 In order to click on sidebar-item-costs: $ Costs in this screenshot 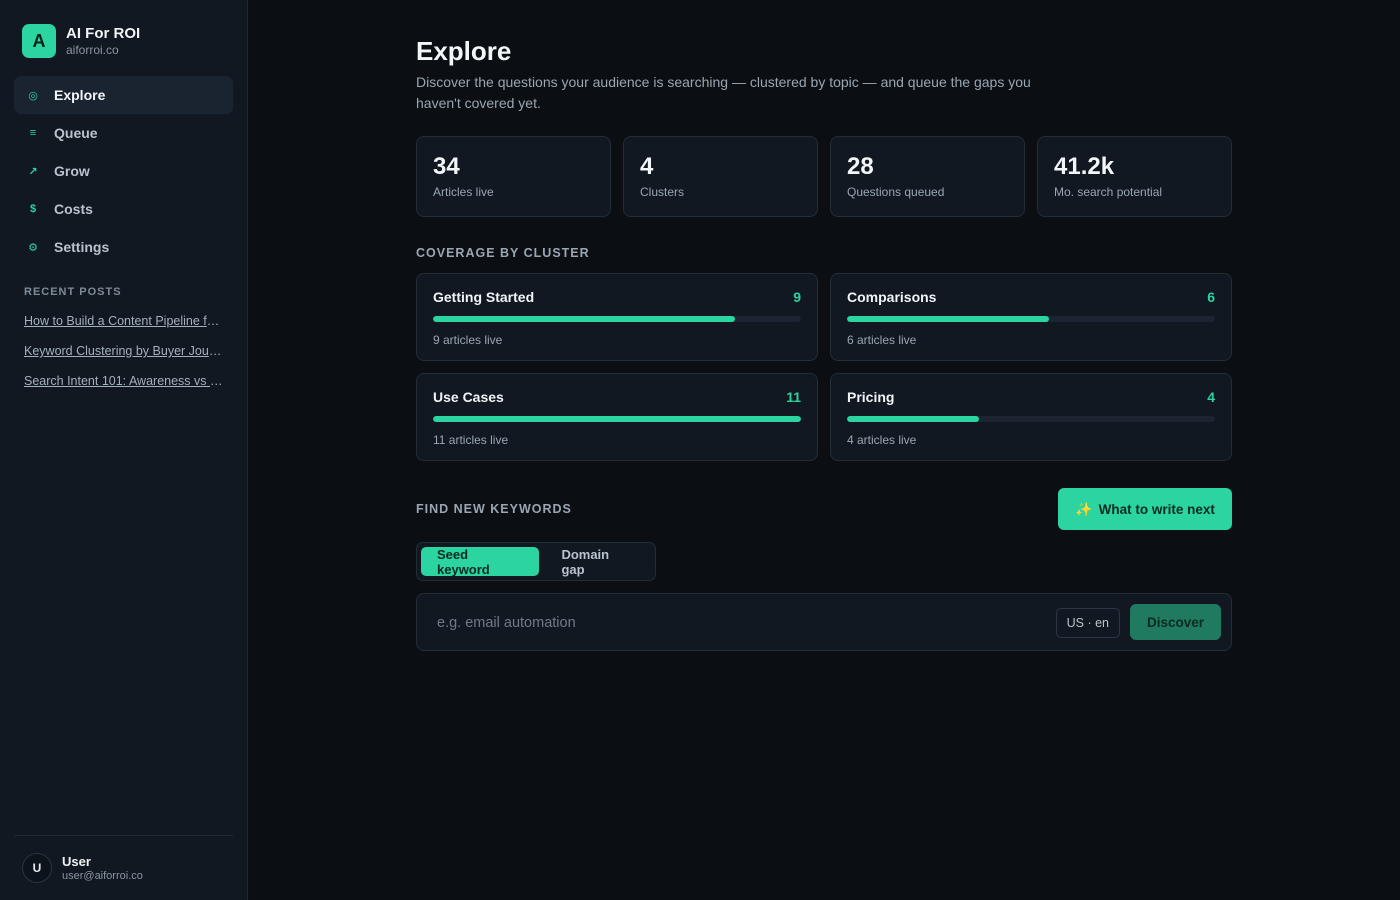, I will do `click(123, 209)`.